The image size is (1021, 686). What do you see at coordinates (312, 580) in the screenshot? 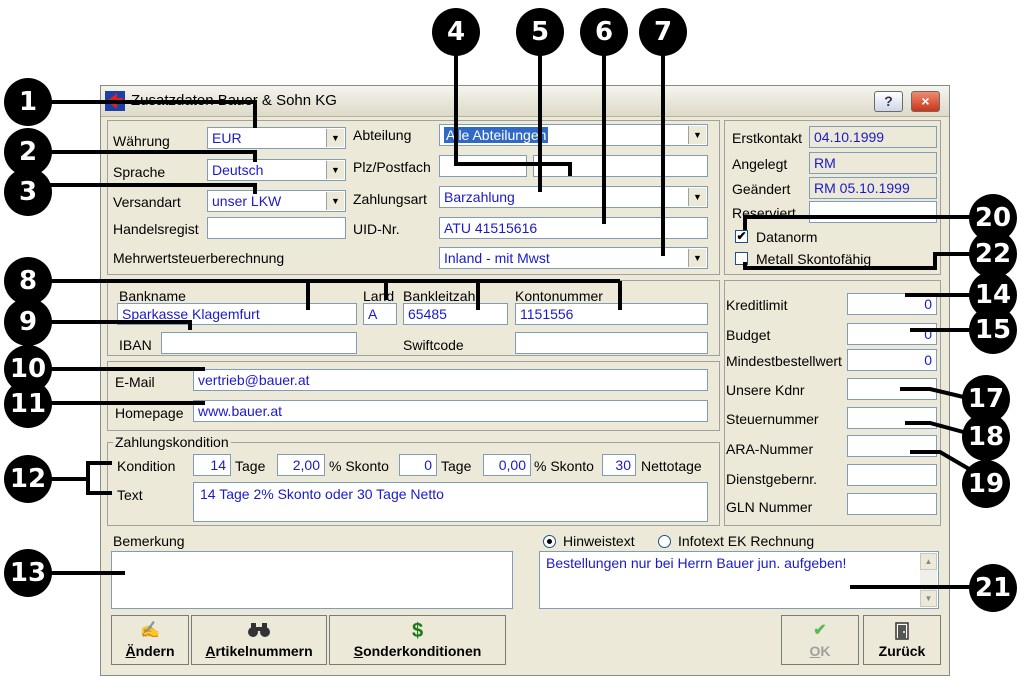
I see `bemerkung-input` at bounding box center [312, 580].